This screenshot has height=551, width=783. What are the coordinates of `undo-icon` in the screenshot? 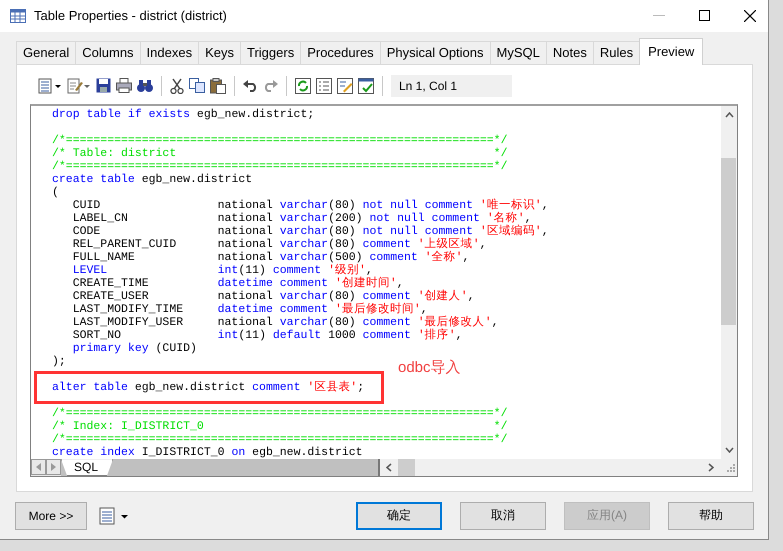 It's located at (250, 85).